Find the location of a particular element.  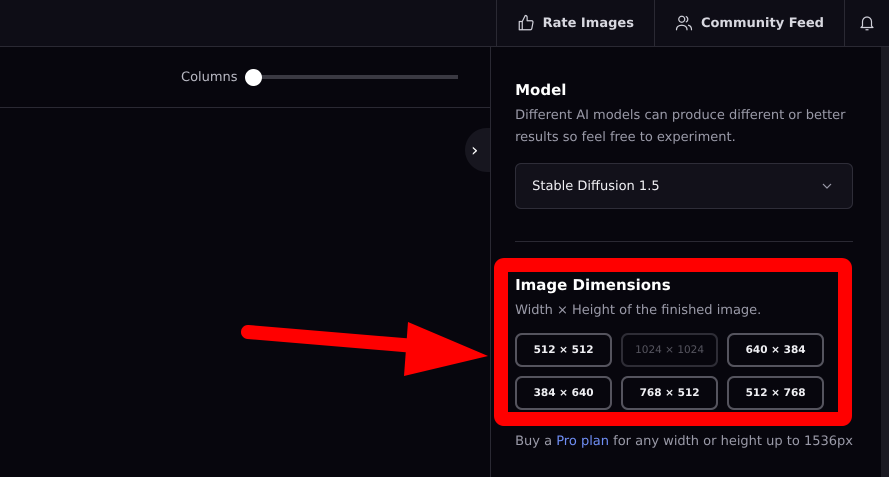

model-select: Stable Diffusion 1.5 is located at coordinates (684, 186).